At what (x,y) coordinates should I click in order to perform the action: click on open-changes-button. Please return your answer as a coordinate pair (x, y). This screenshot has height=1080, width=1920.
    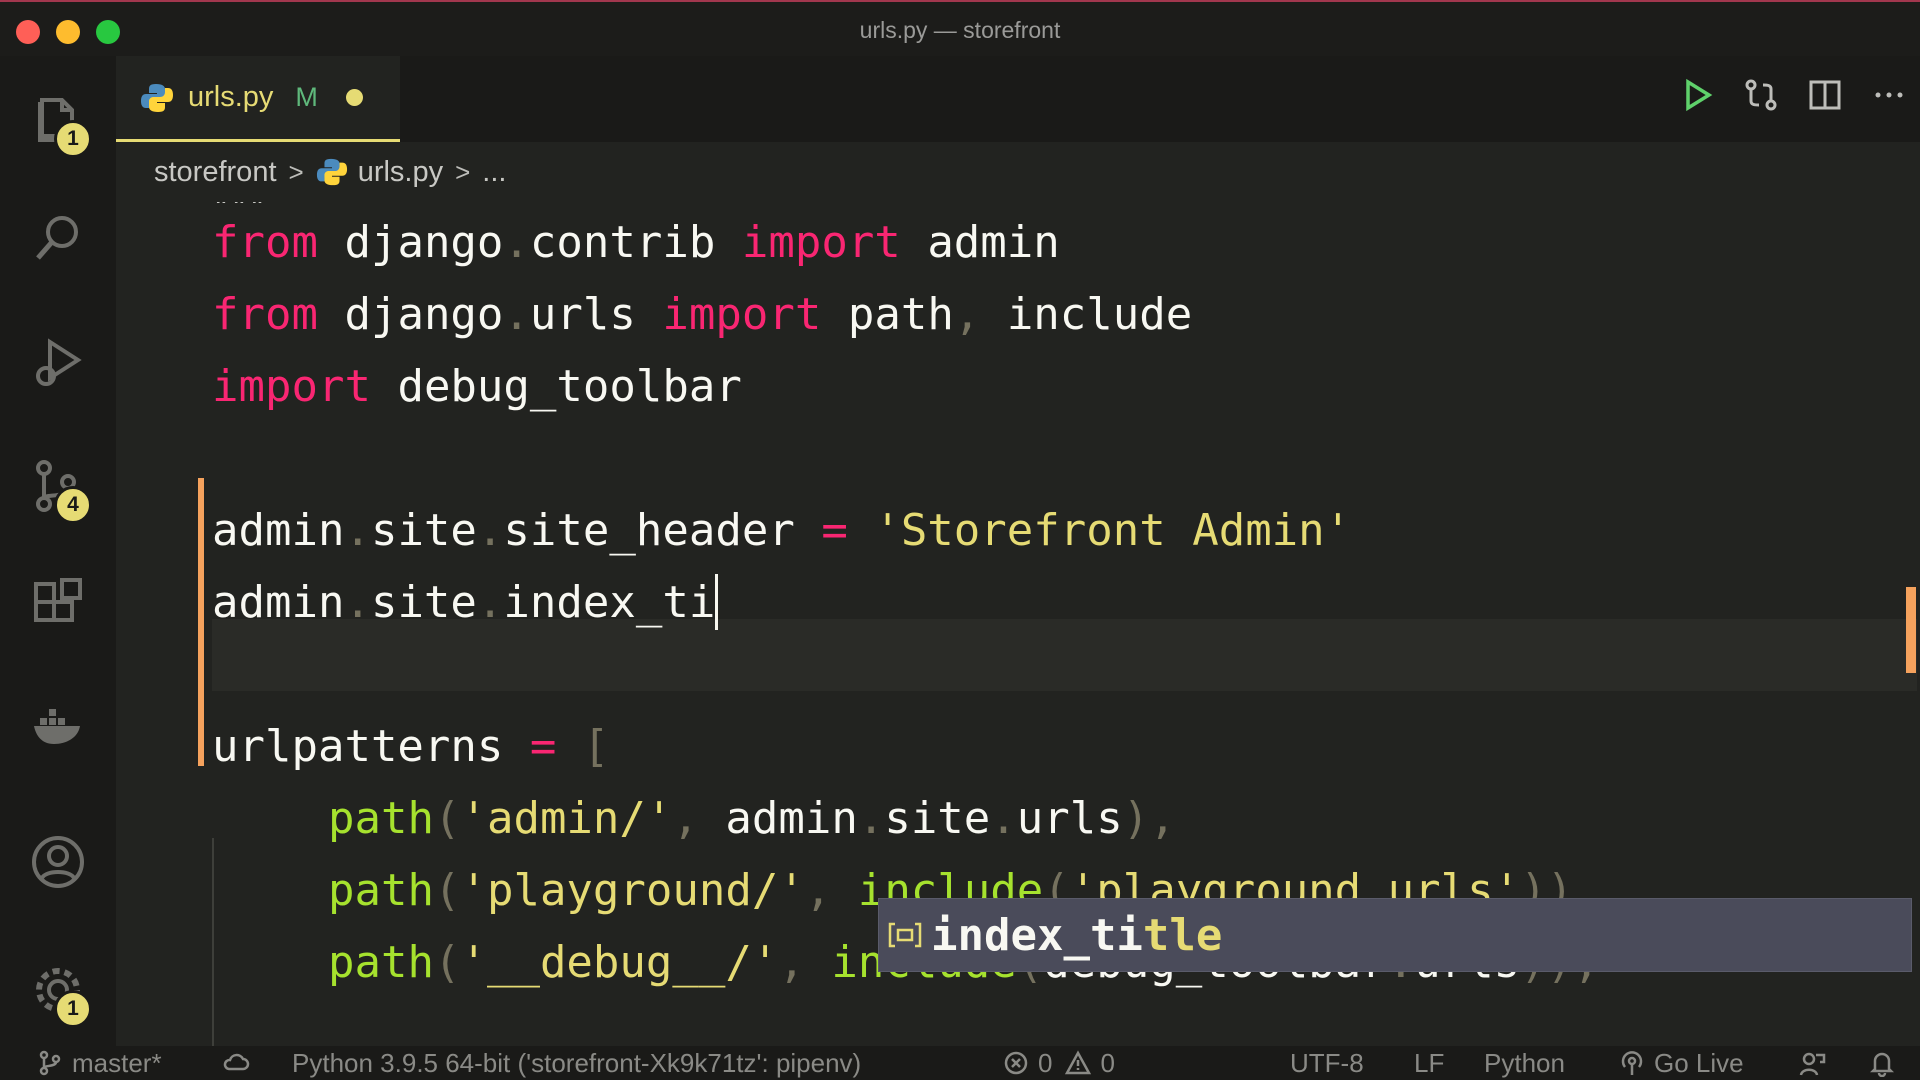
    Looking at the image, I should click on (1761, 95).